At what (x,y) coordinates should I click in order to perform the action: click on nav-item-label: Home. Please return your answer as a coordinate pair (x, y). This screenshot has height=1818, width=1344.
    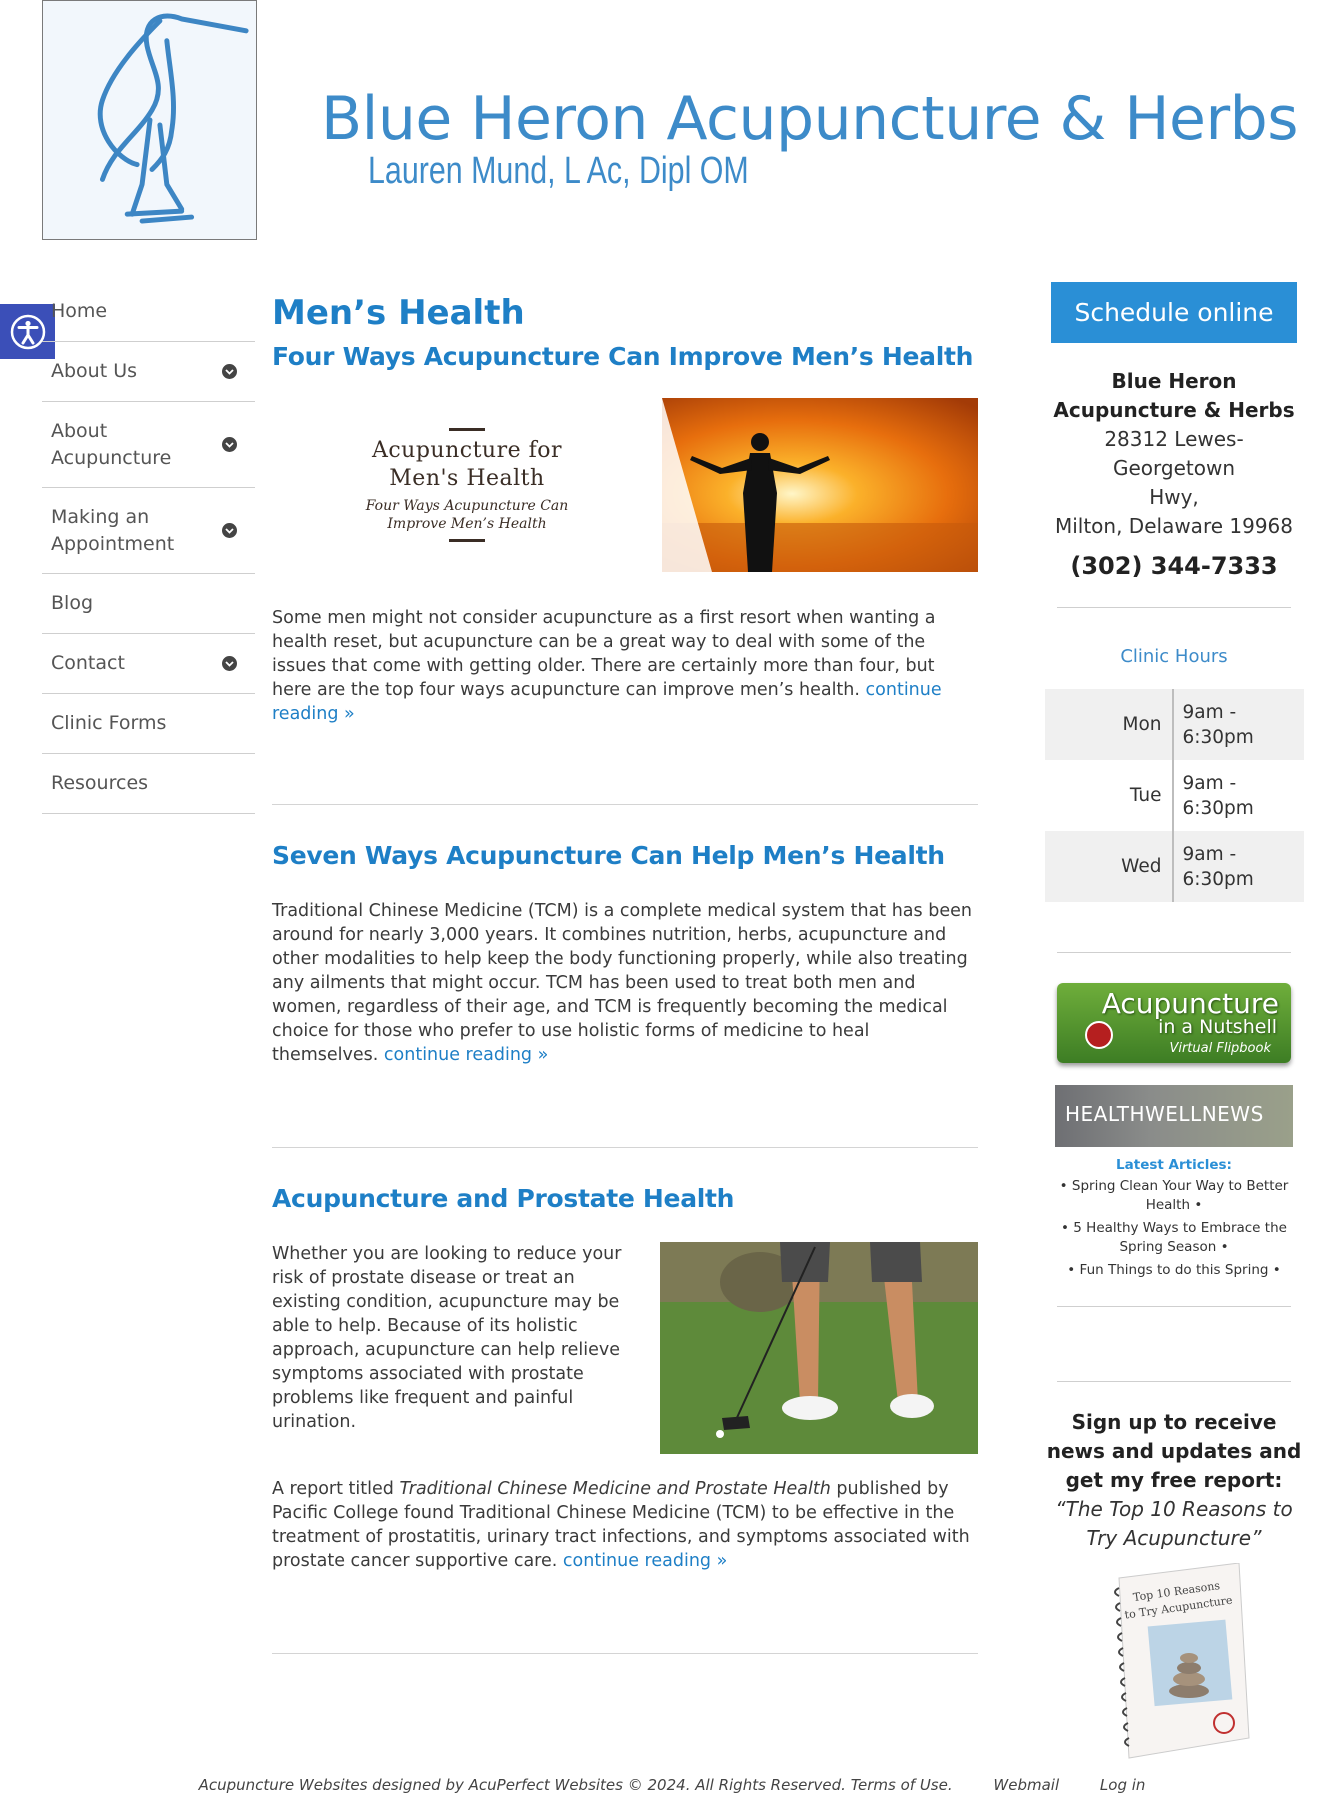
    Looking at the image, I should click on (79, 311).